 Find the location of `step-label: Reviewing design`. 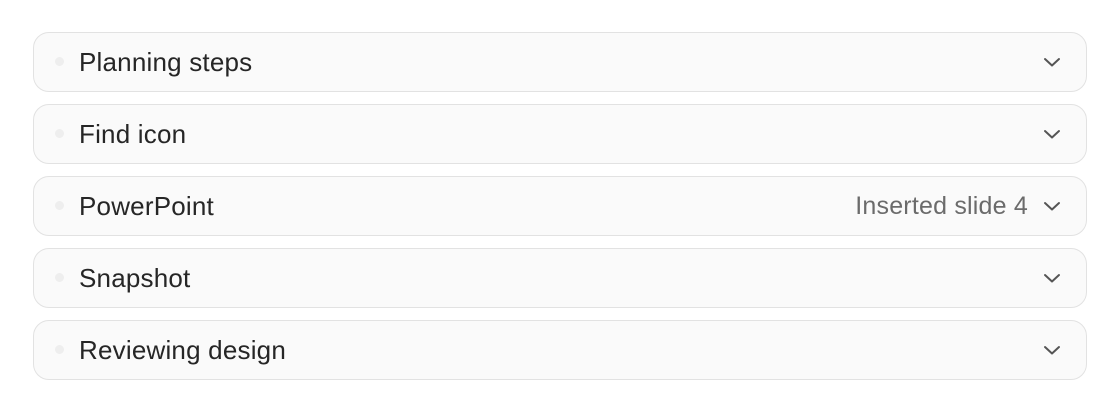

step-label: Reviewing design is located at coordinates (182, 349).